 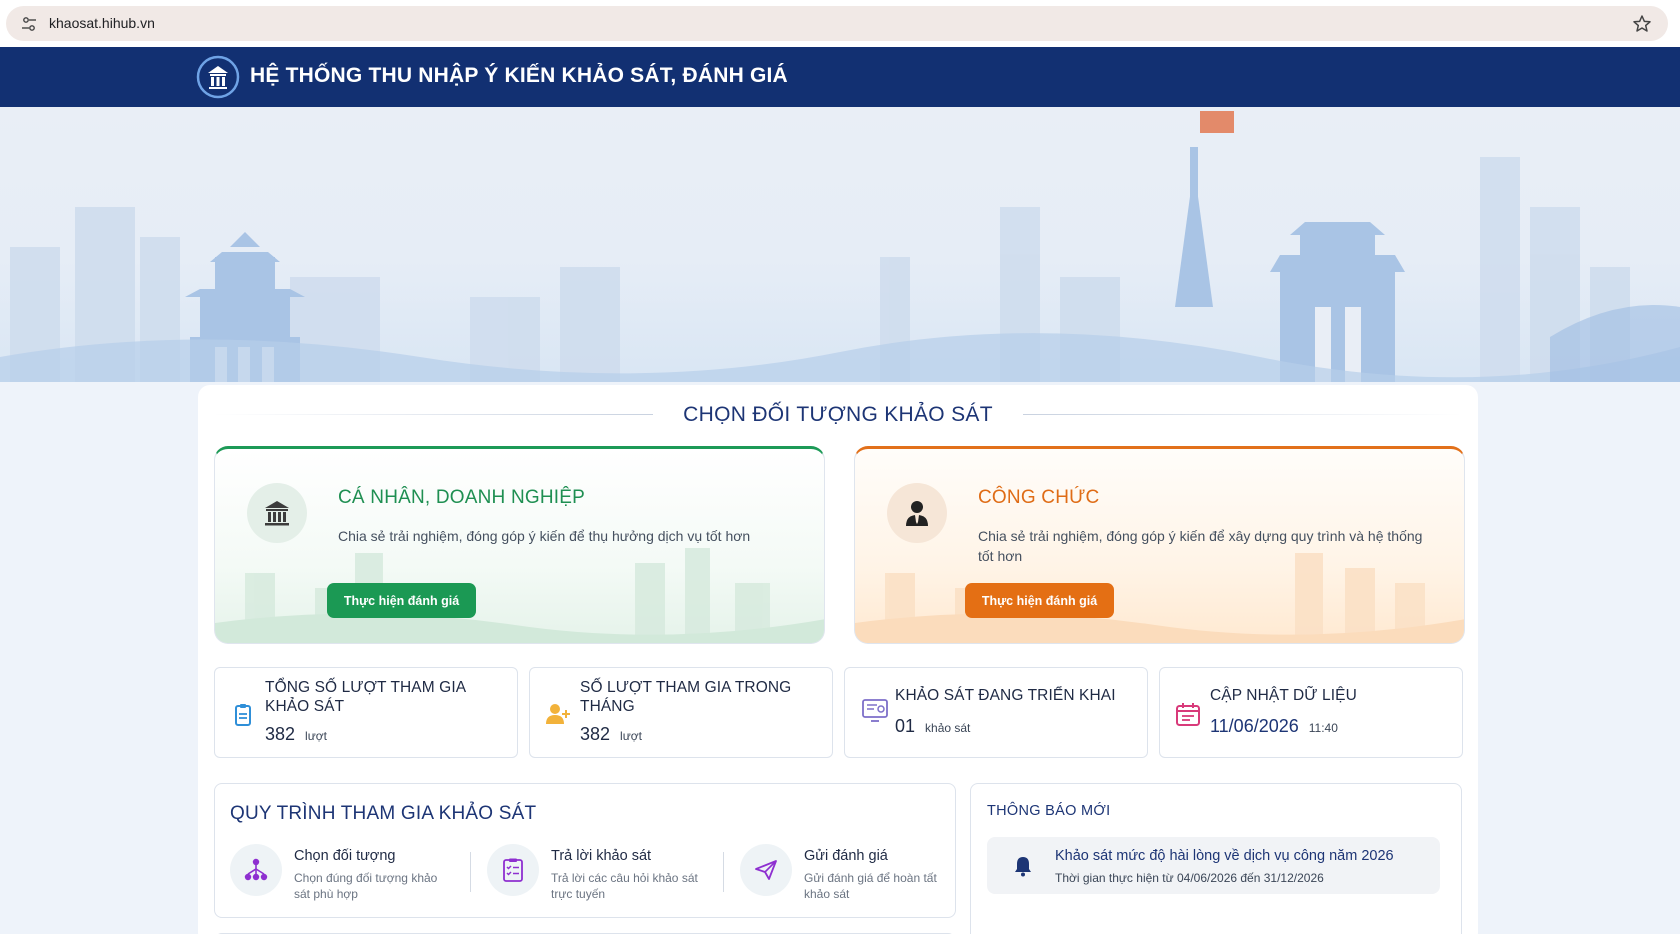 What do you see at coordinates (366, 886) in the screenshot?
I see `step-description: Chọn đúng đối tượng khảo sát phù hợp` at bounding box center [366, 886].